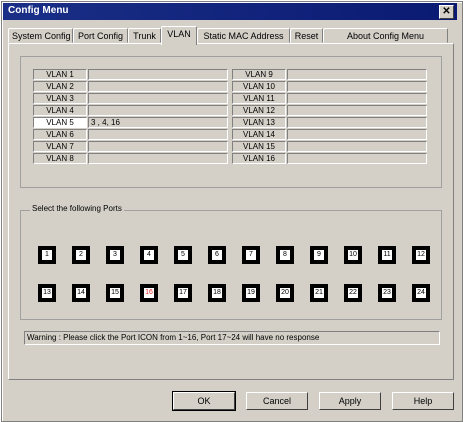  What do you see at coordinates (100, 35) in the screenshot?
I see `tab-port-config: Port Config` at bounding box center [100, 35].